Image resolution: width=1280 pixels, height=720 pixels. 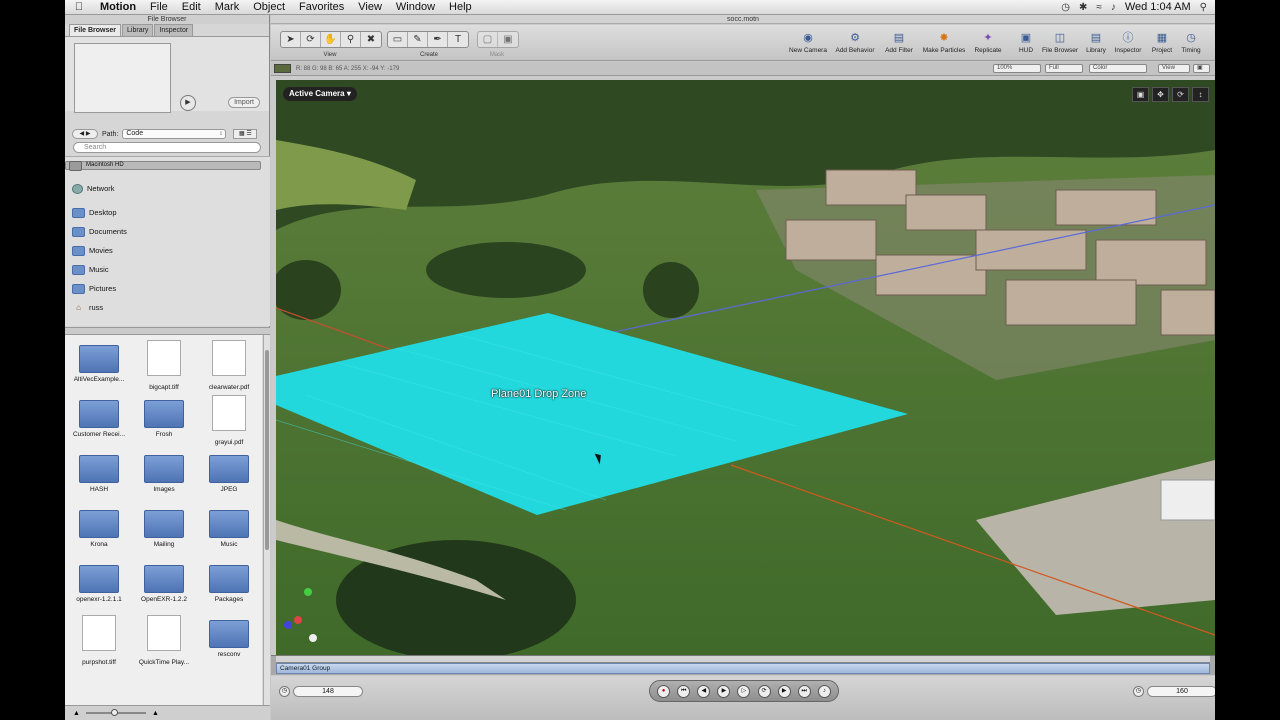 I want to click on new-camera-button: ◉ New Camera, so click(x=808, y=42).